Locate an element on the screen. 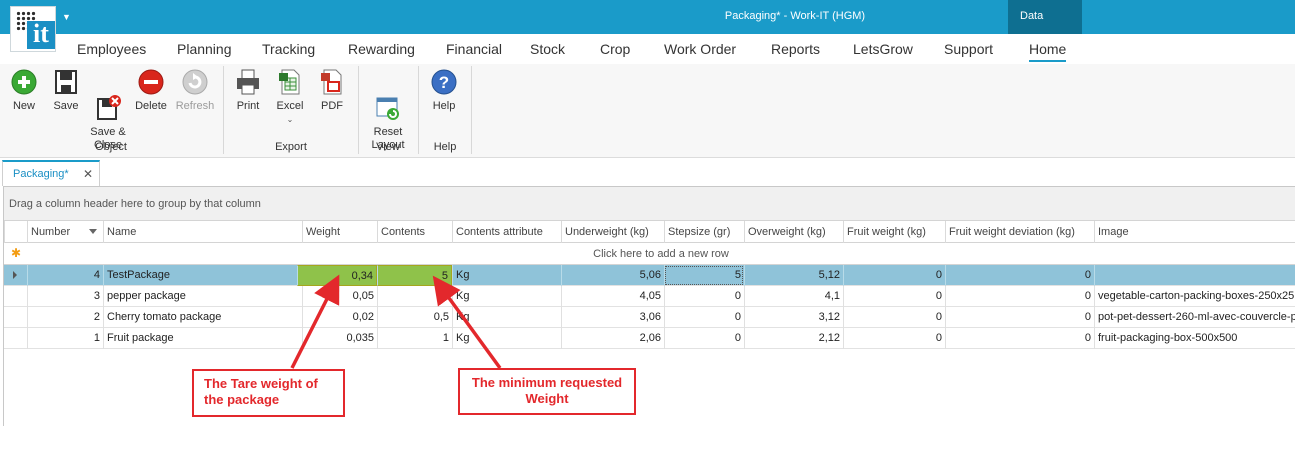 The image size is (1295, 459). cell-weight: 0,02 is located at coordinates (339, 317).